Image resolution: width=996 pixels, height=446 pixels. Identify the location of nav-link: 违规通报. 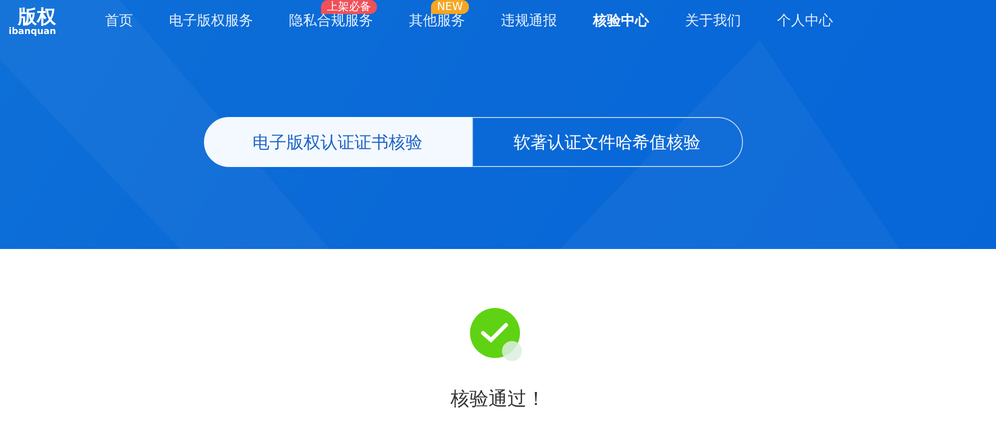
(529, 21).